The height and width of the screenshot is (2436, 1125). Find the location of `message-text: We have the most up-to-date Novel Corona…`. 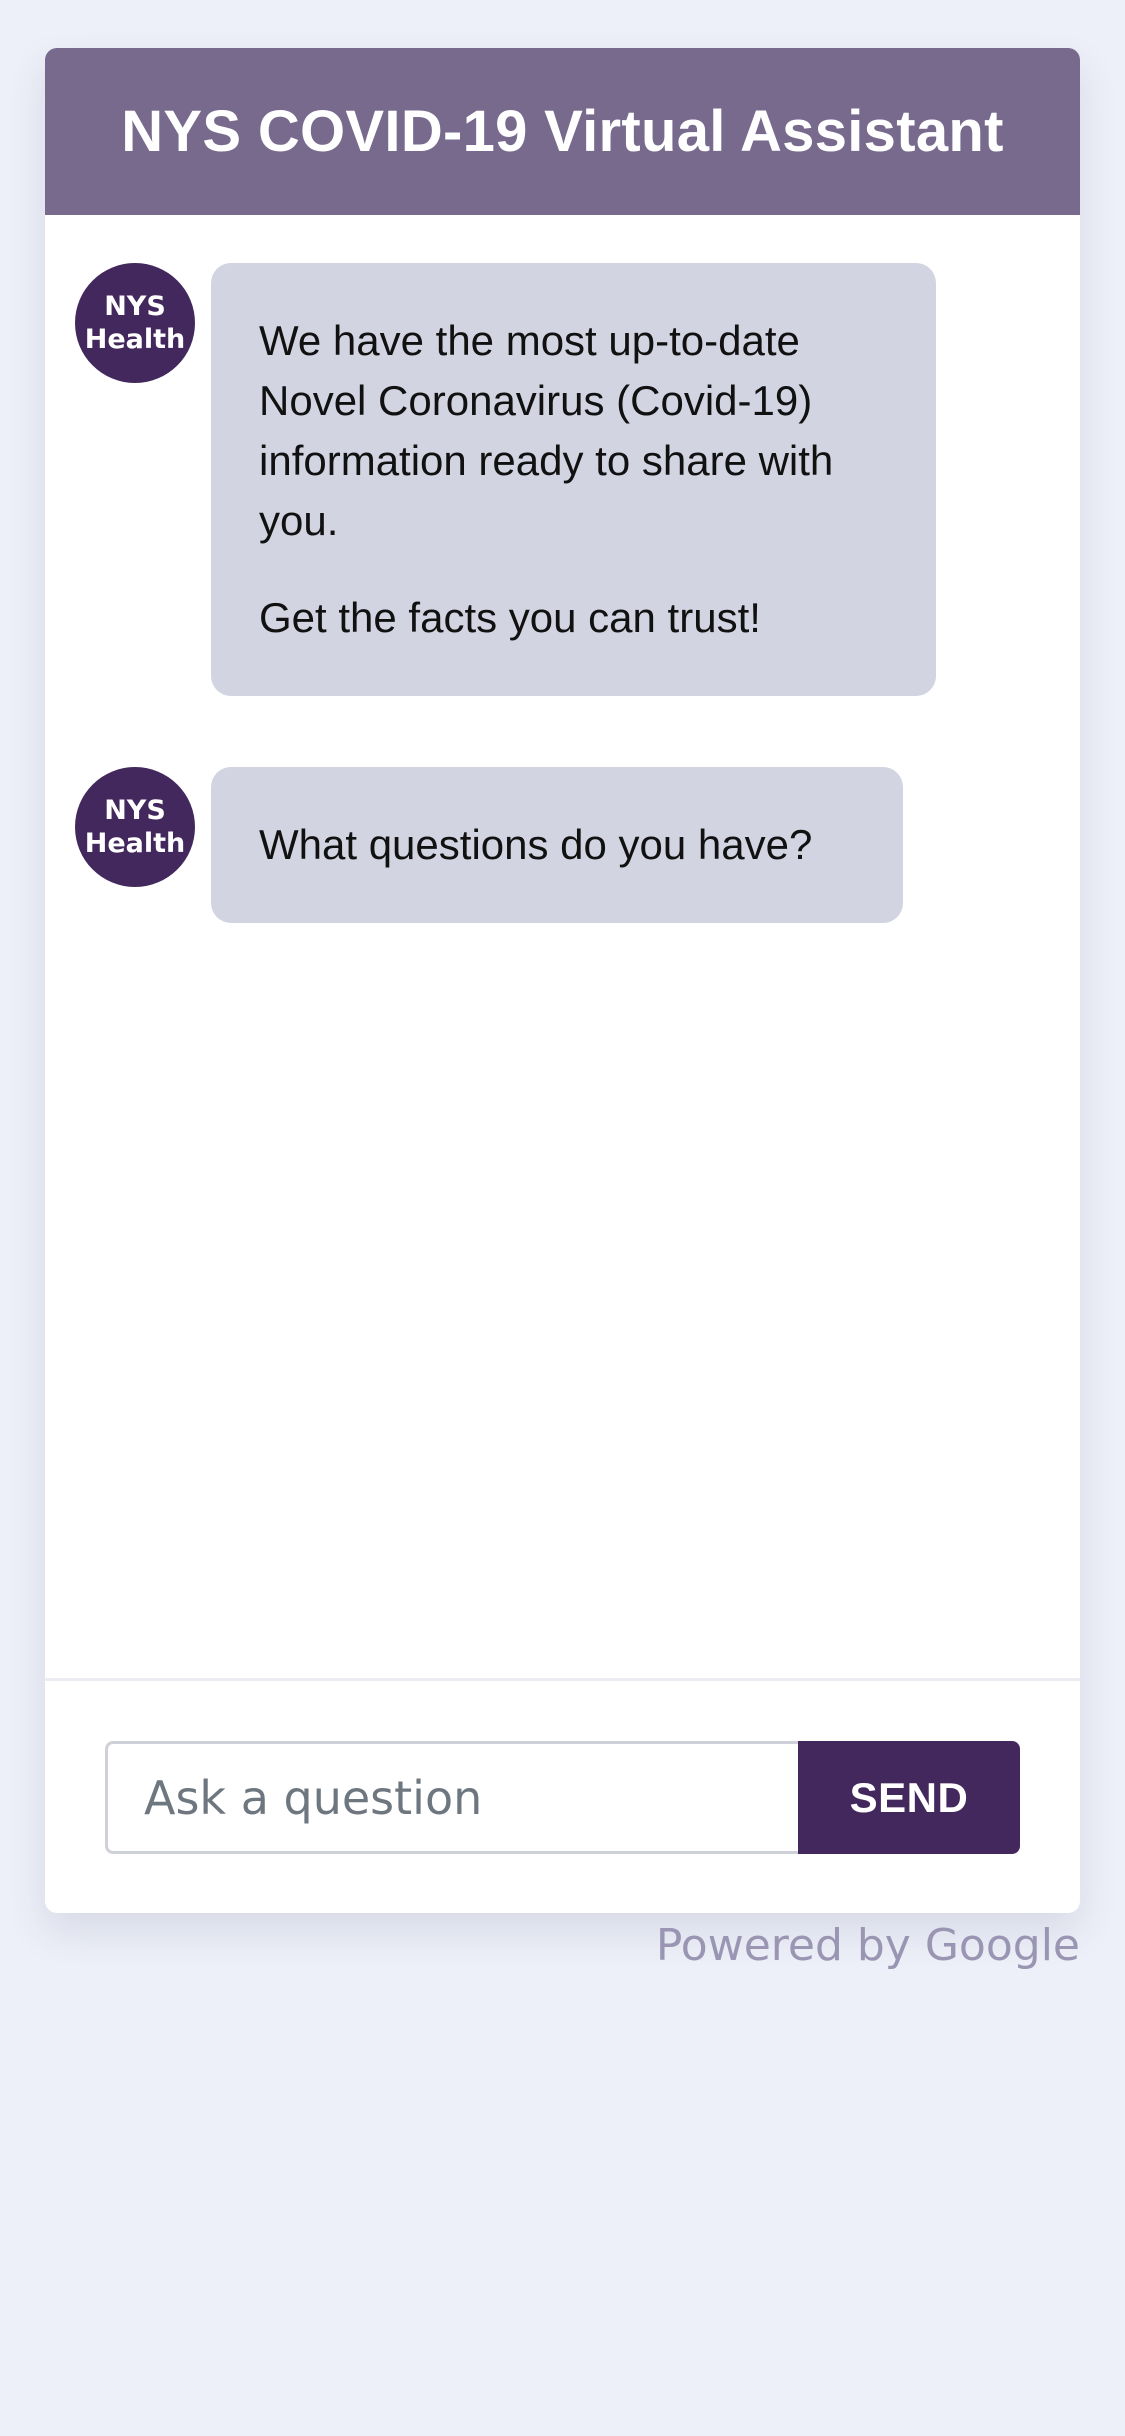

message-text: We have the most up-to-date Novel Corona… is located at coordinates (546, 430).